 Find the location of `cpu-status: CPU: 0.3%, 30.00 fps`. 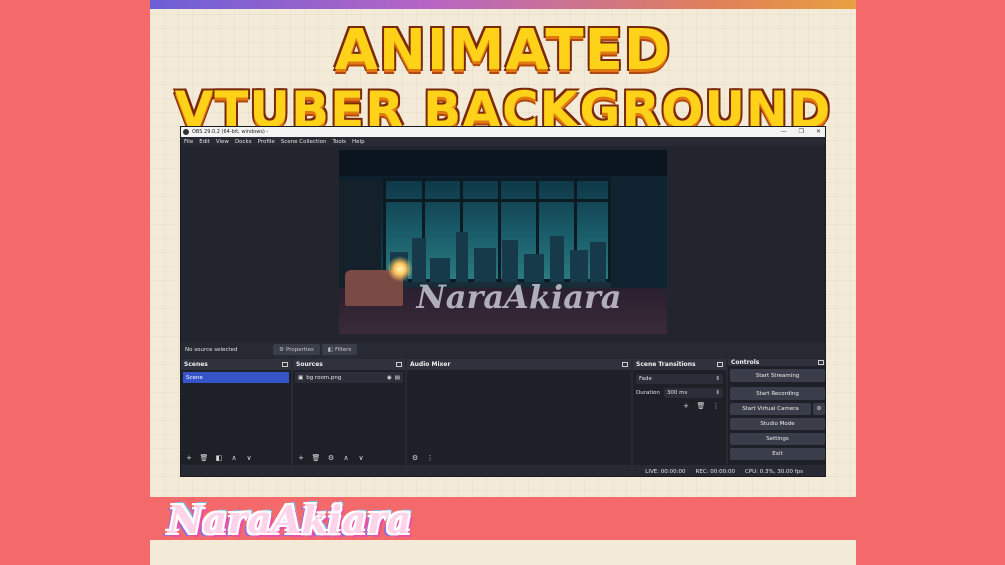

cpu-status: CPU: 0.3%, 30.00 fps is located at coordinates (773, 472).